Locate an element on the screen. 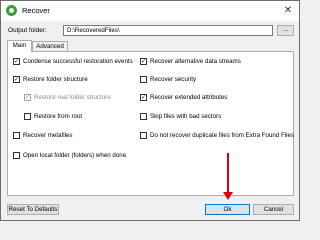 The width and height of the screenshot is (320, 240). checkbox-open-local-folder is located at coordinates (16, 155).